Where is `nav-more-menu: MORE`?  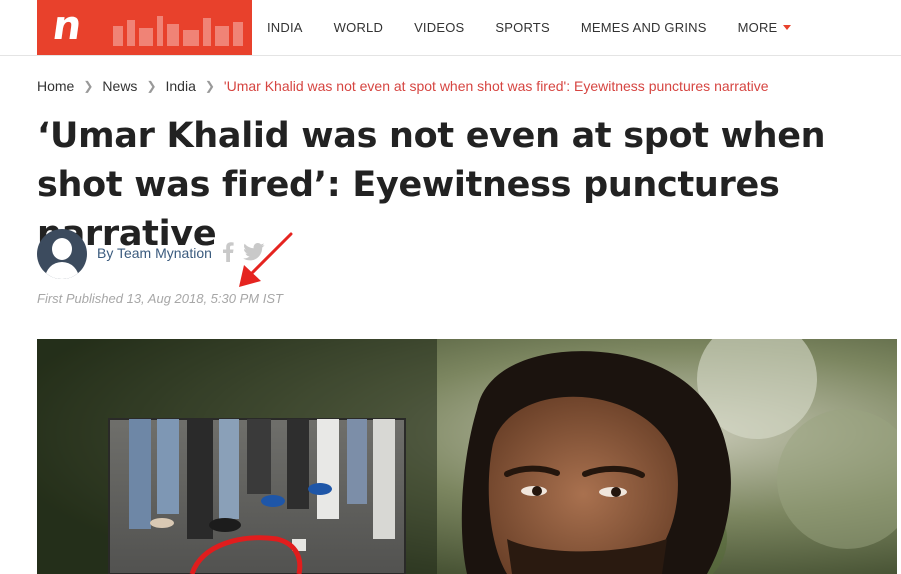
nav-more-menu: MORE is located at coordinates (765, 27).